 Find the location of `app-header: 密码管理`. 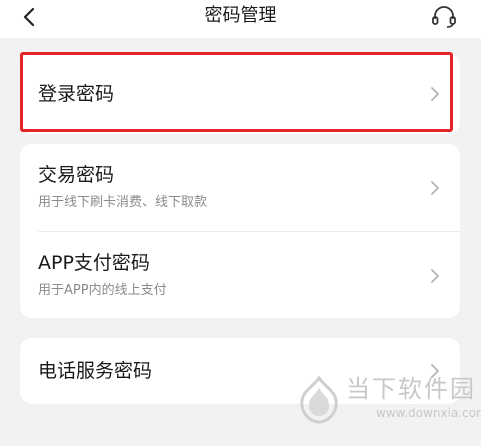

app-header: 密码管理 is located at coordinates (240, 19).